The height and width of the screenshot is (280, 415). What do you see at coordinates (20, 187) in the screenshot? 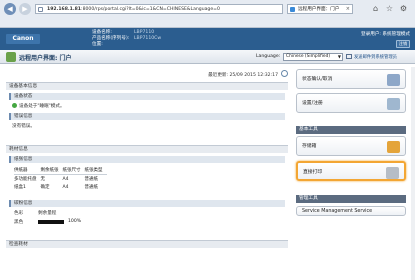
I see `paper-cell: 纸盒1` at bounding box center [20, 187].